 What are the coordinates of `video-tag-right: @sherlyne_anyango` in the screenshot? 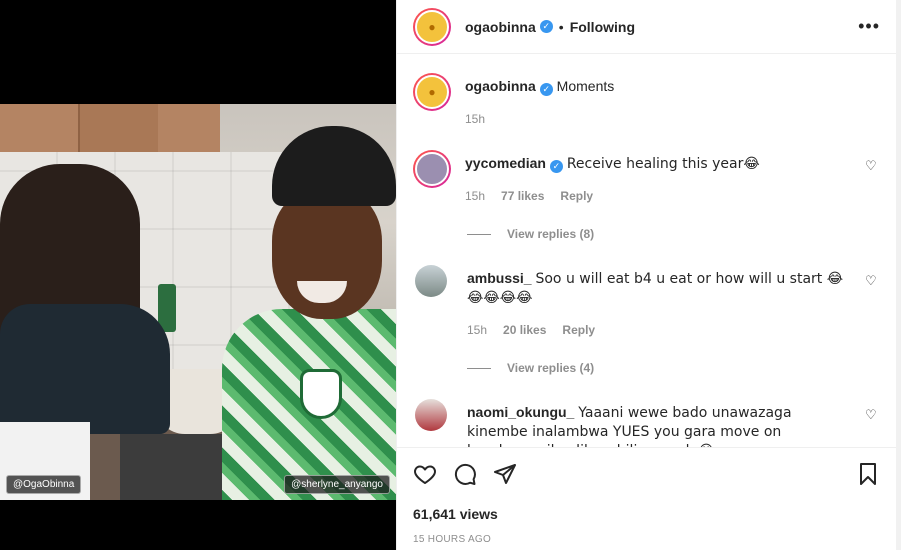 It's located at (337, 484).